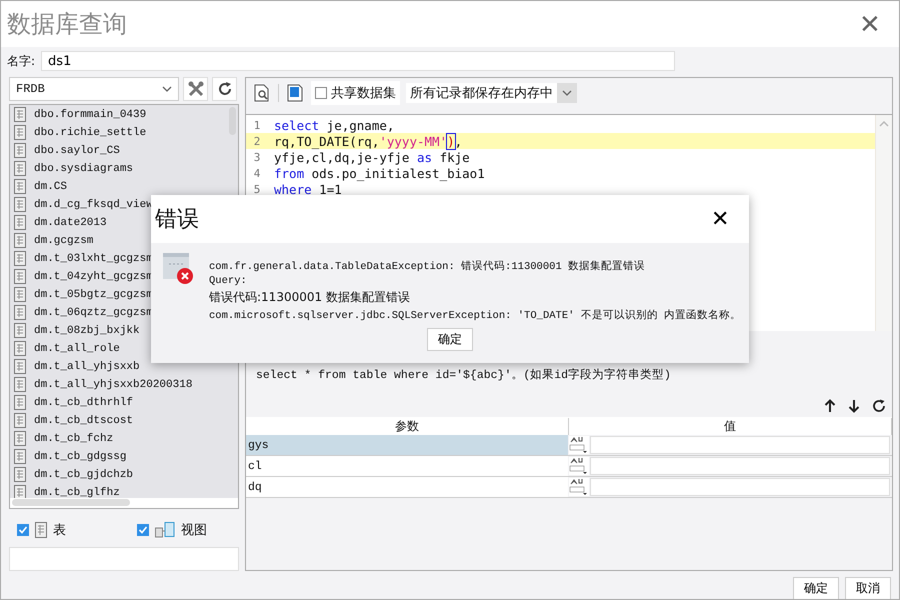  I want to click on error-message: 错误代码:11300001 数据集配置错误, so click(310, 297).